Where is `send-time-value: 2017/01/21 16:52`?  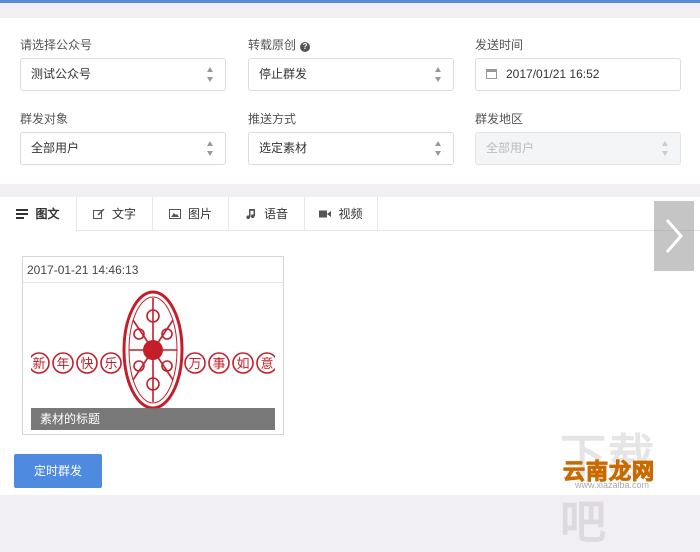
send-time-value: 2017/01/21 16:52 is located at coordinates (553, 74).